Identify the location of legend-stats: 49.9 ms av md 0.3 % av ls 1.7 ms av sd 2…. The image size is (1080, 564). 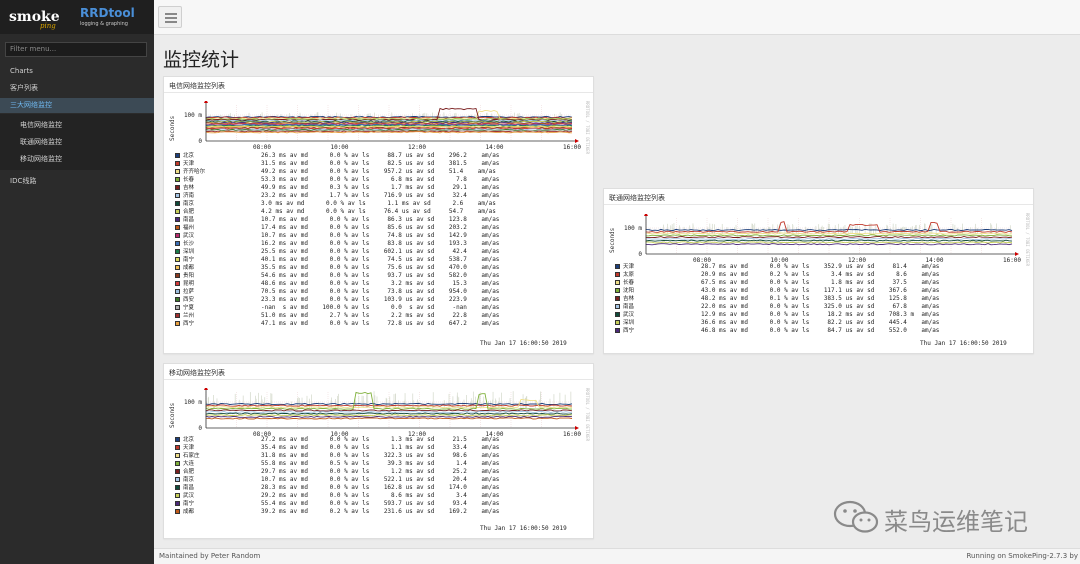
(380, 187).